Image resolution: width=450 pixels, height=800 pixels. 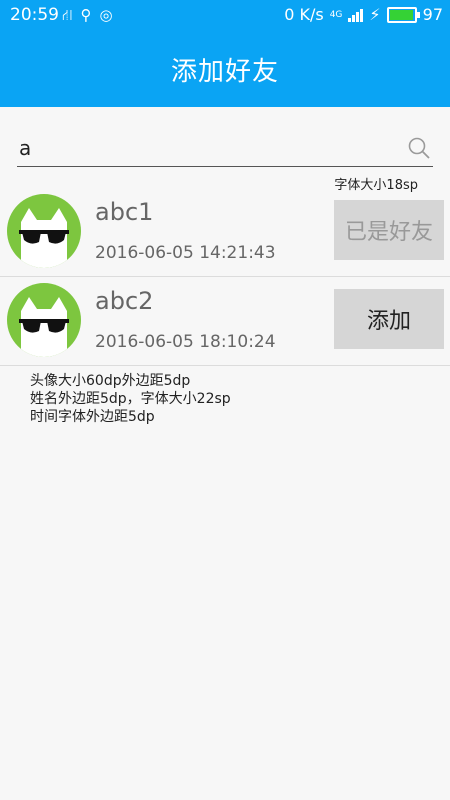 What do you see at coordinates (304, 14) in the screenshot?
I see `network-speed: 0 K/s` at bounding box center [304, 14].